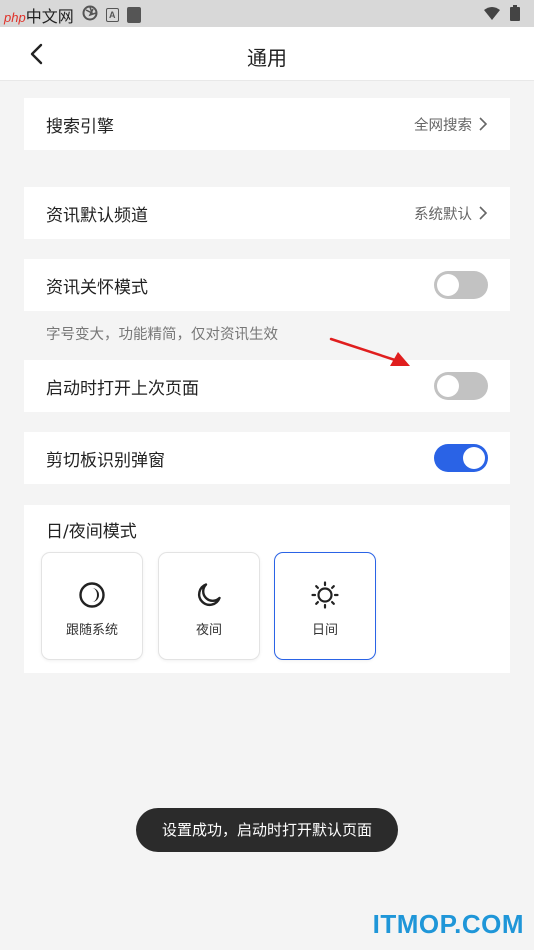  I want to click on care-mode-toggle, so click(461, 285).